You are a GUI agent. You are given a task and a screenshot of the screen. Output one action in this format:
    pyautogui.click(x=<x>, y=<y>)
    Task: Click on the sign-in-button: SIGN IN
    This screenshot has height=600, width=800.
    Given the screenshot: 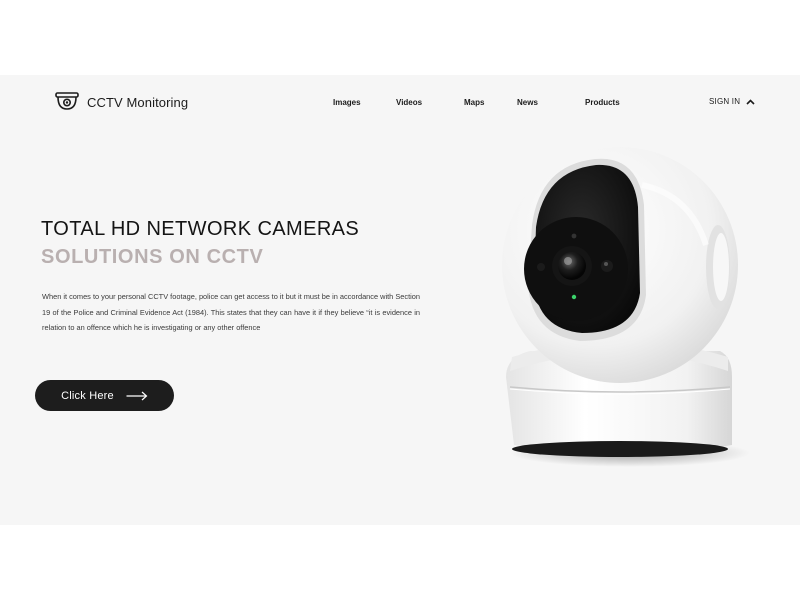 What is the action you would take?
    pyautogui.click(x=732, y=101)
    